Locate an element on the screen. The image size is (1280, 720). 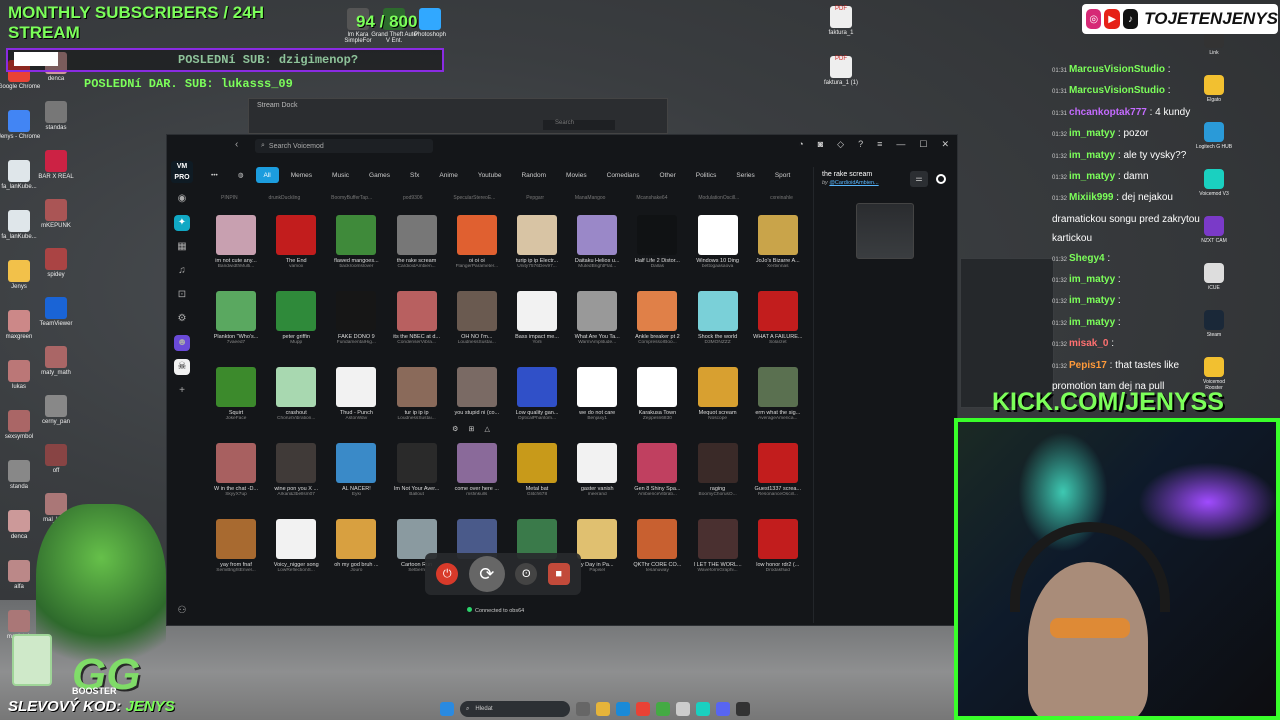
loop-icon: ⟳ is located at coordinates (486, 574).